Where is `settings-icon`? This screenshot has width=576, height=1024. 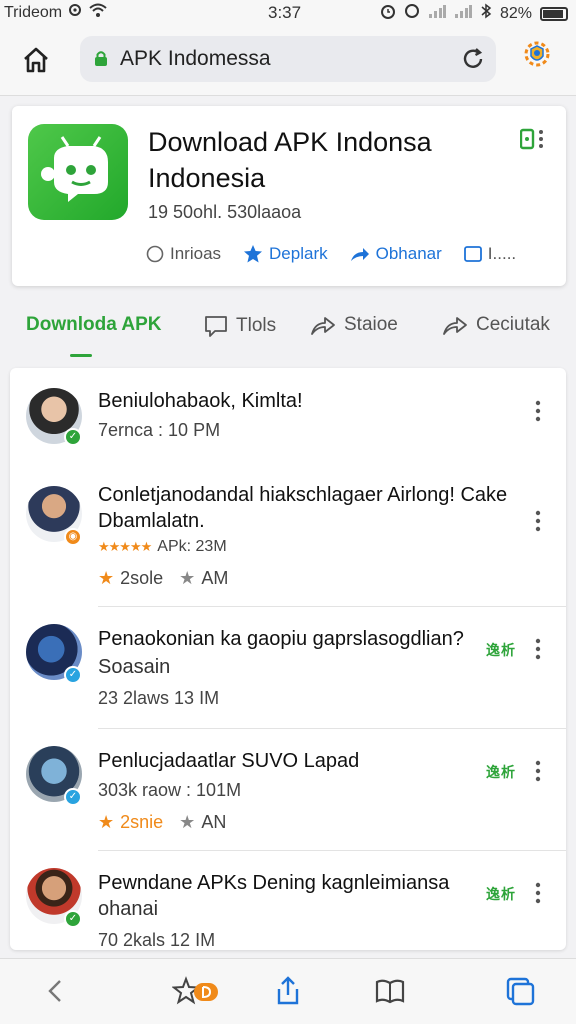 settings-icon is located at coordinates (75, 12).